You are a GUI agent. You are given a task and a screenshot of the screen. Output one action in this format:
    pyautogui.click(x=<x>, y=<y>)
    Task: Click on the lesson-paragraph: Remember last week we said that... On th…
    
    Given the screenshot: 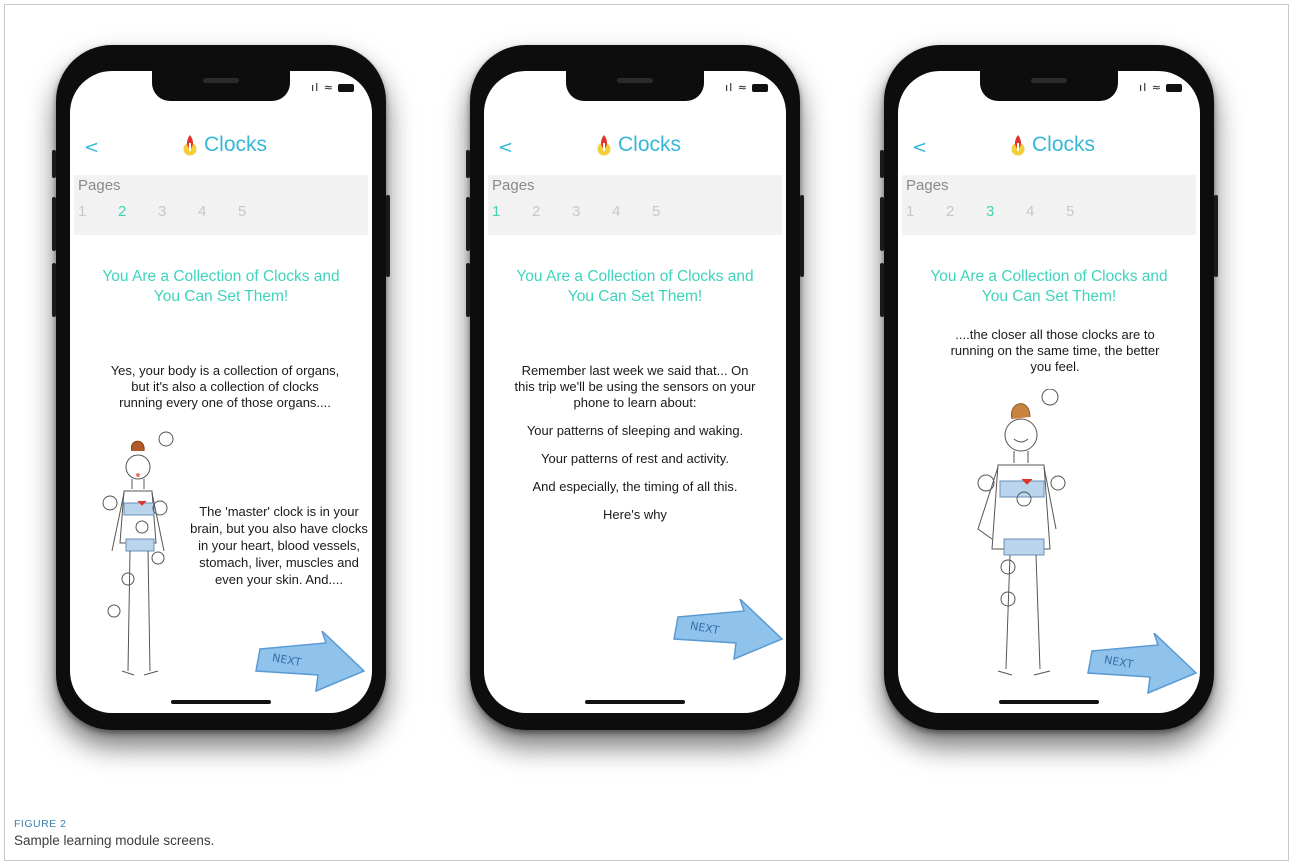 What is the action you would take?
    pyautogui.click(x=635, y=386)
    